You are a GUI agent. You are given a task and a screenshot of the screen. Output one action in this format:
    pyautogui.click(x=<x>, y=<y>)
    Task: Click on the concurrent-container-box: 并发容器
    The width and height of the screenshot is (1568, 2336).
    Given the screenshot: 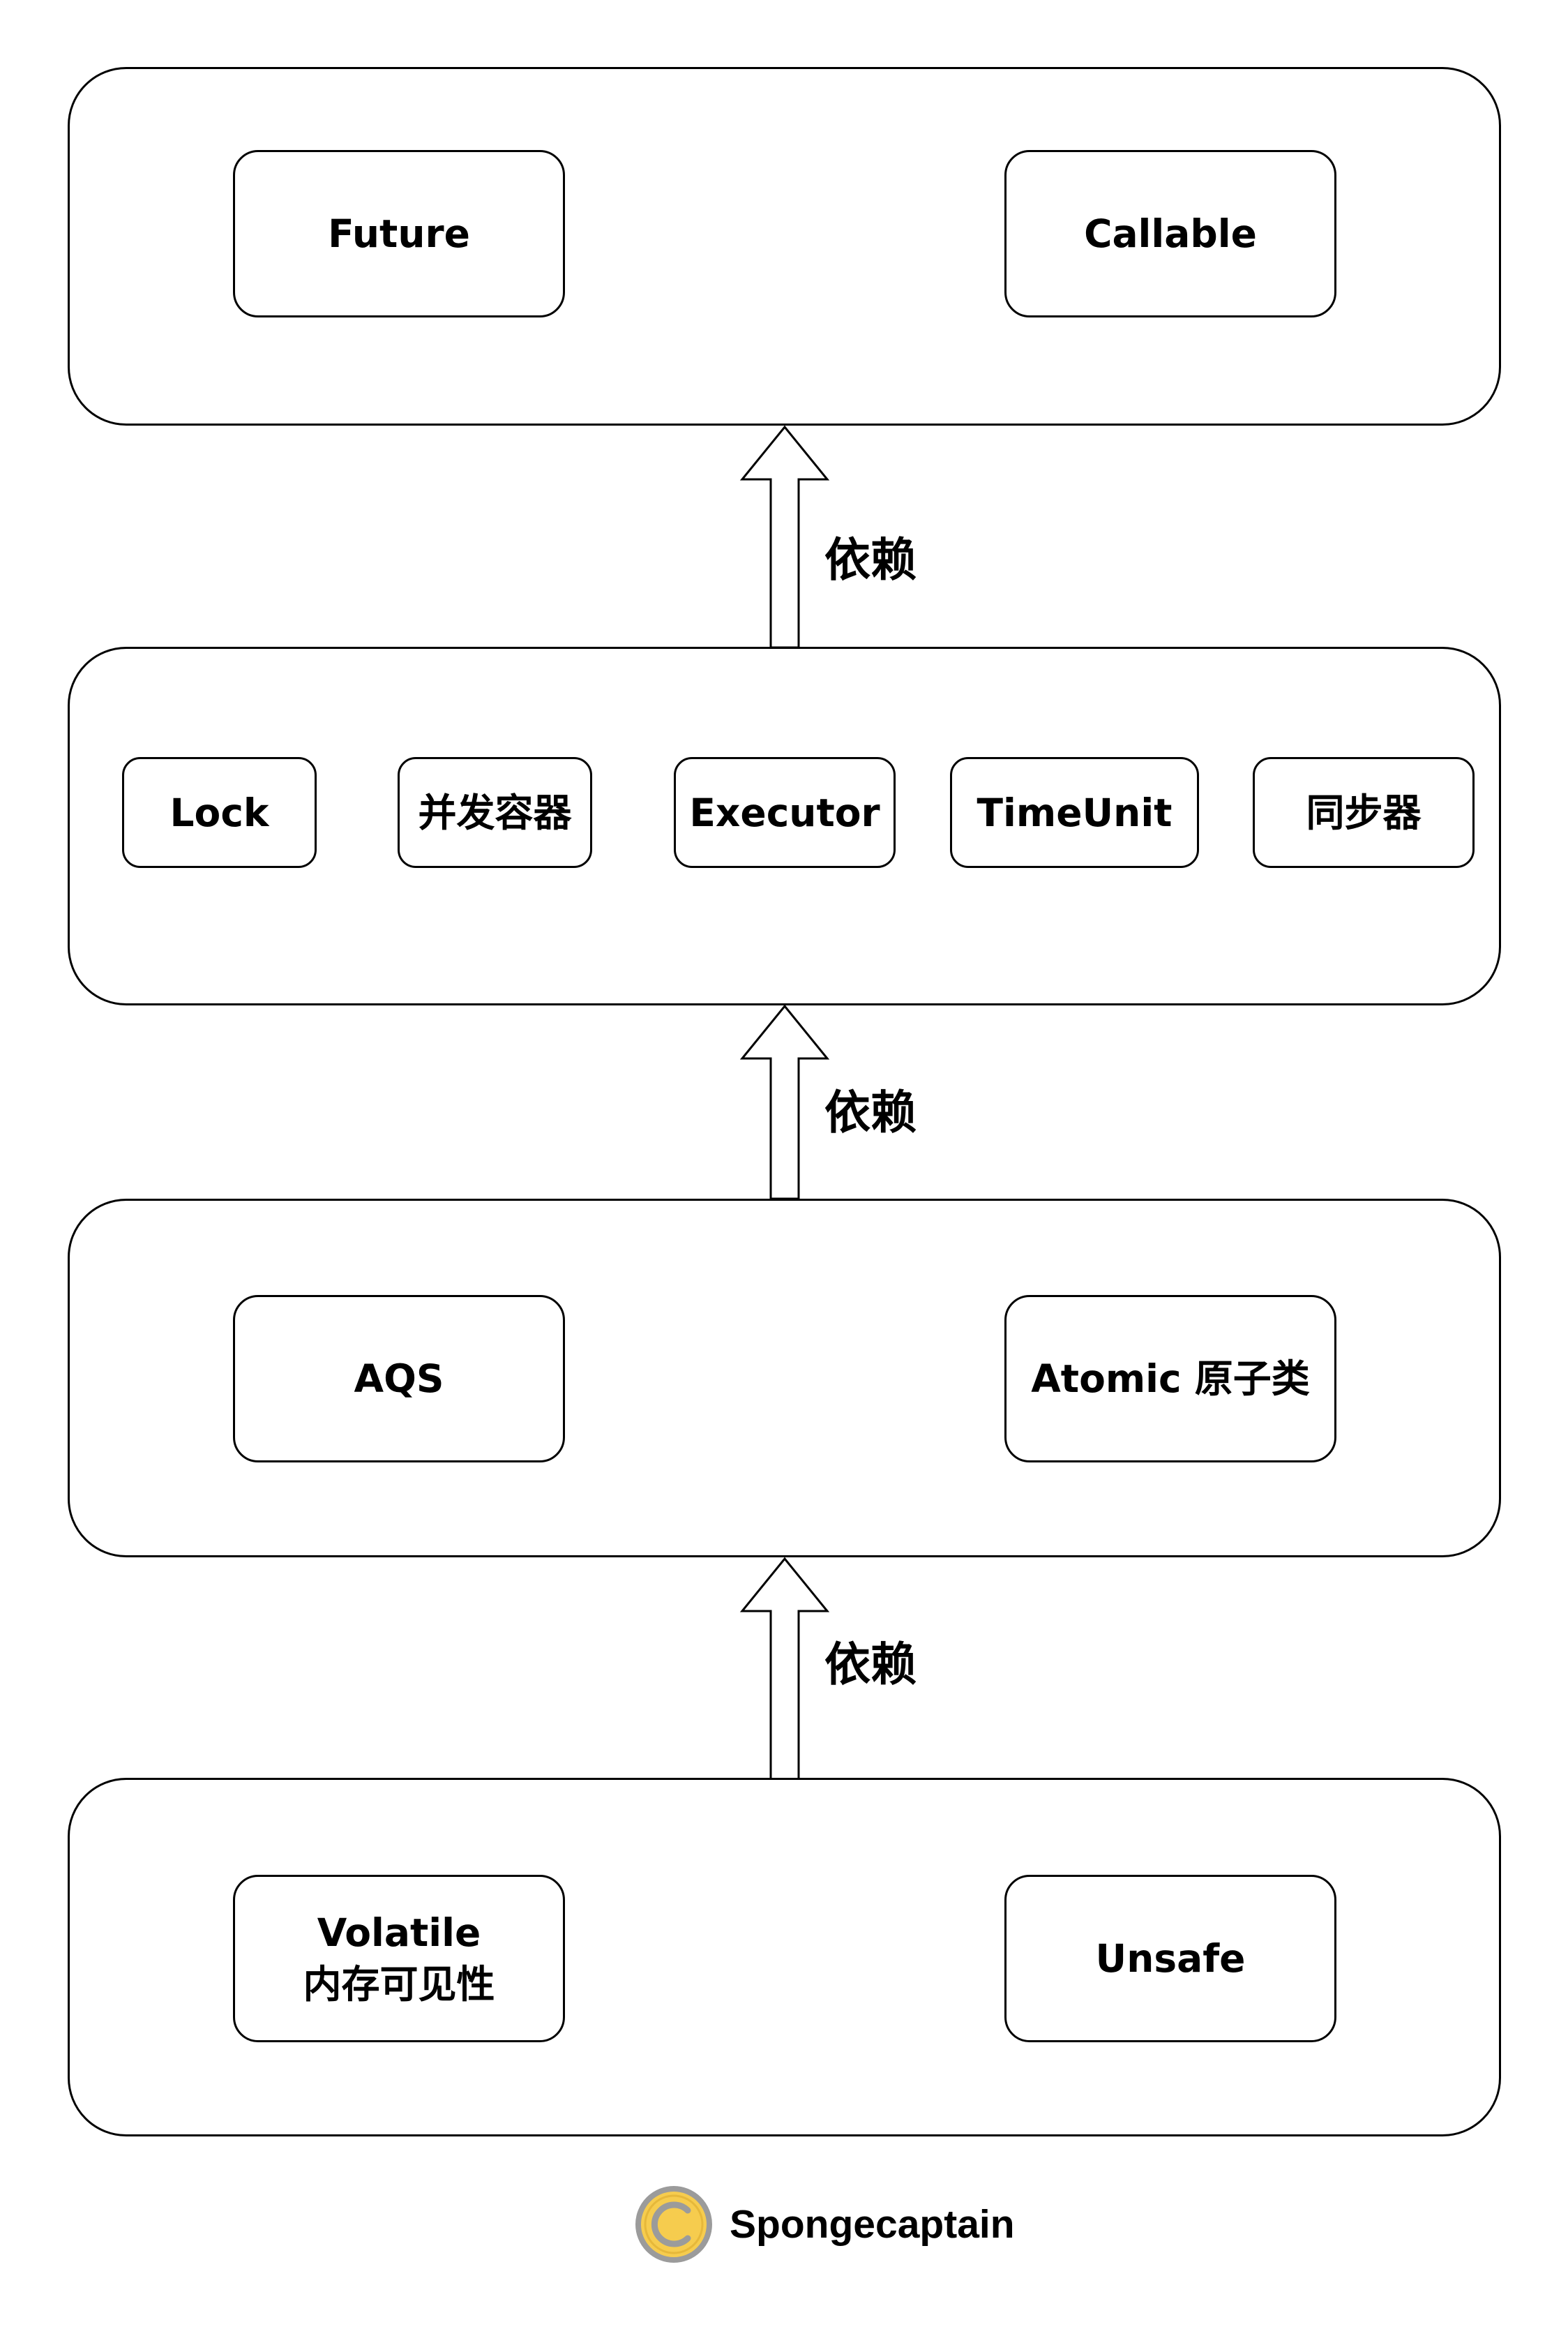 What is the action you would take?
    pyautogui.click(x=495, y=812)
    